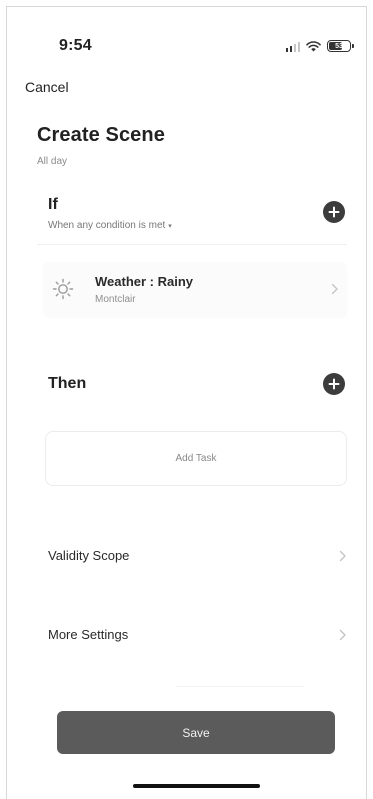 This screenshot has width=373, height=799. I want to click on validity-scope-row: Validity Scope, so click(192, 557).